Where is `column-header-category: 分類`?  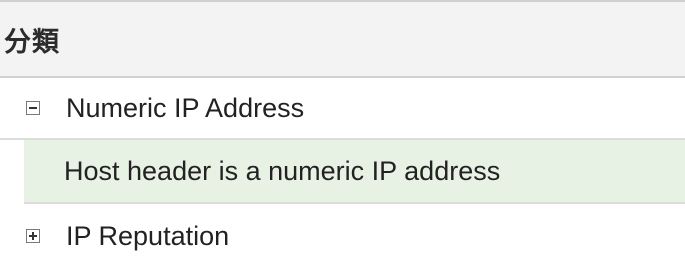 column-header-category: 分類 is located at coordinates (32, 39).